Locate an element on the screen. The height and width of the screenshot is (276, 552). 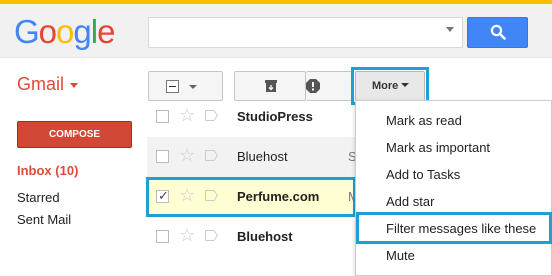
more-button: More is located at coordinates (390, 86).